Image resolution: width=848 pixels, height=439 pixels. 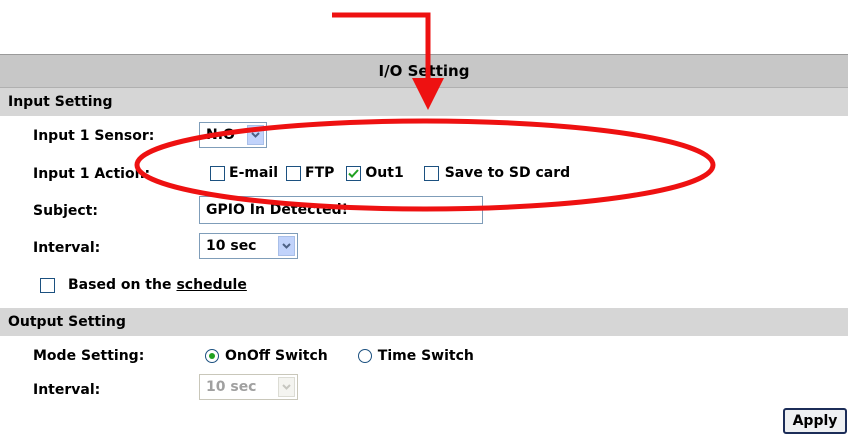 I want to click on arrow-annotation, so click(x=388, y=61).